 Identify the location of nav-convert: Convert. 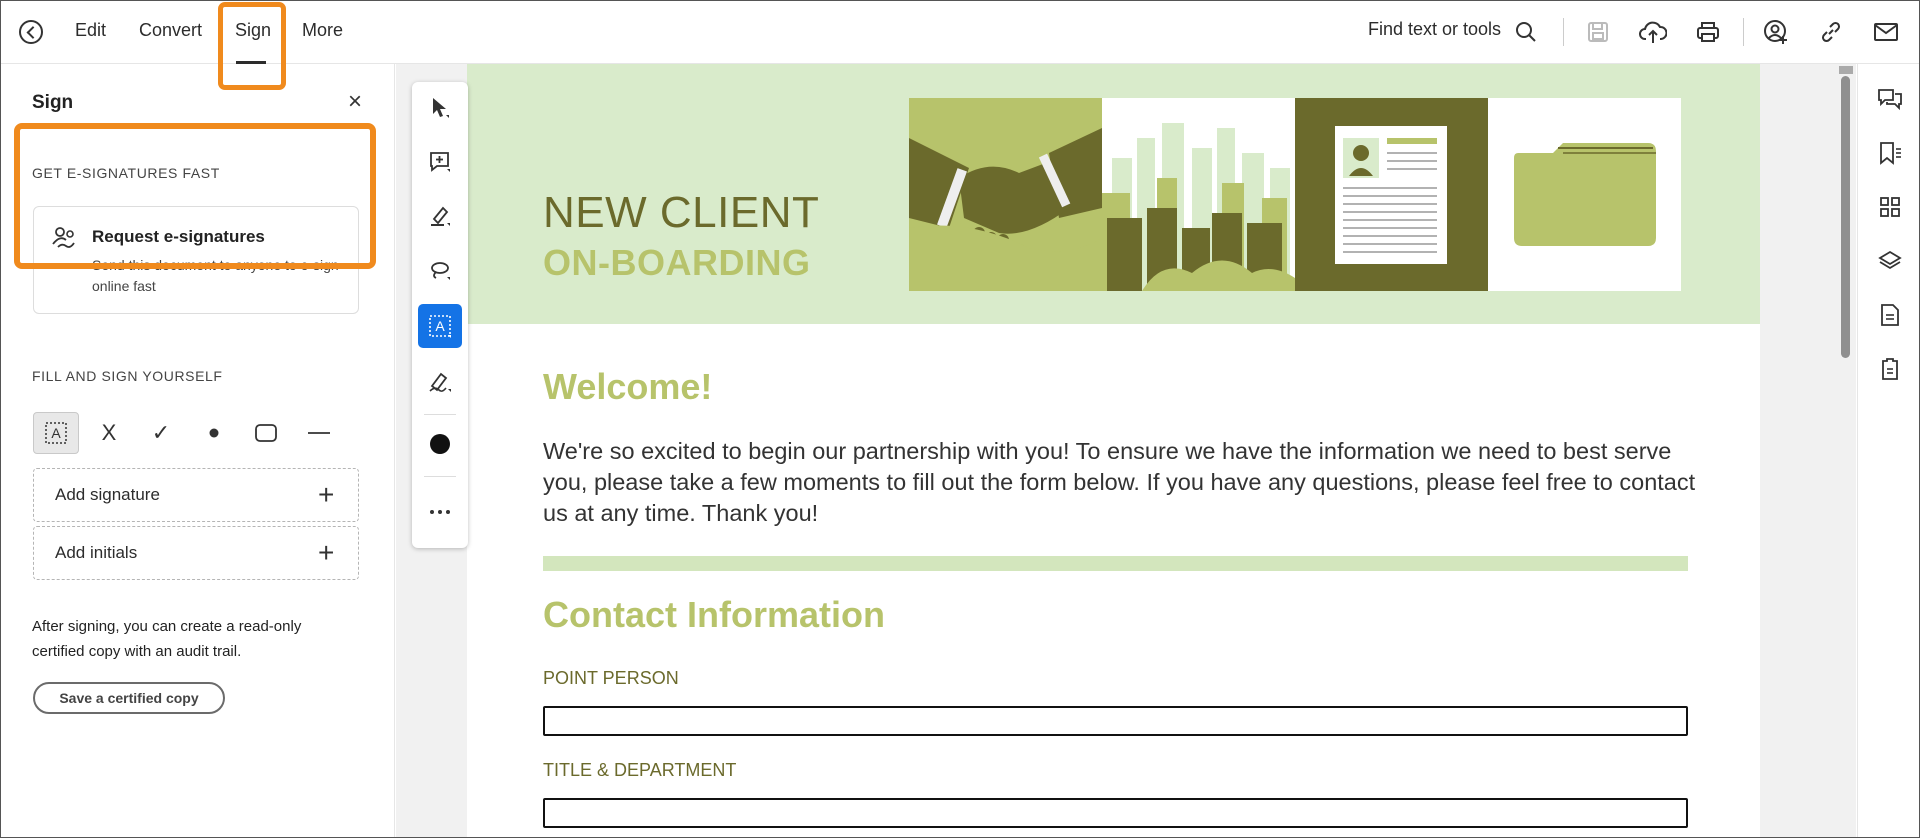
(170, 30).